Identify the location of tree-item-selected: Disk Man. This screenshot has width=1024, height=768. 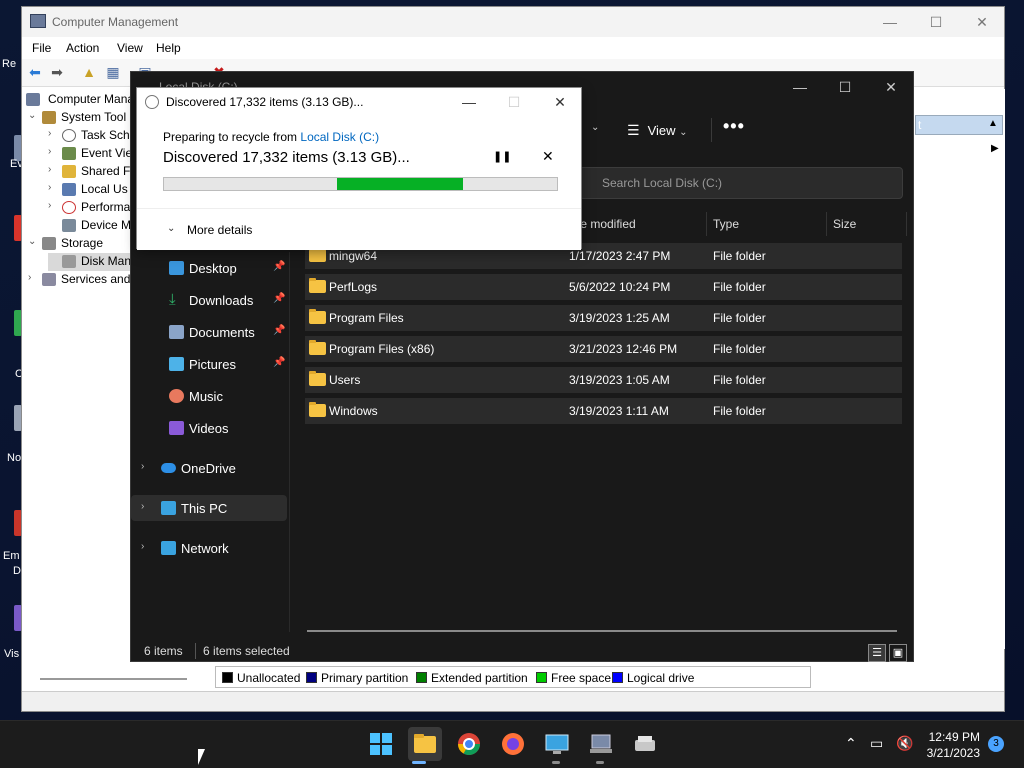
(90, 262).